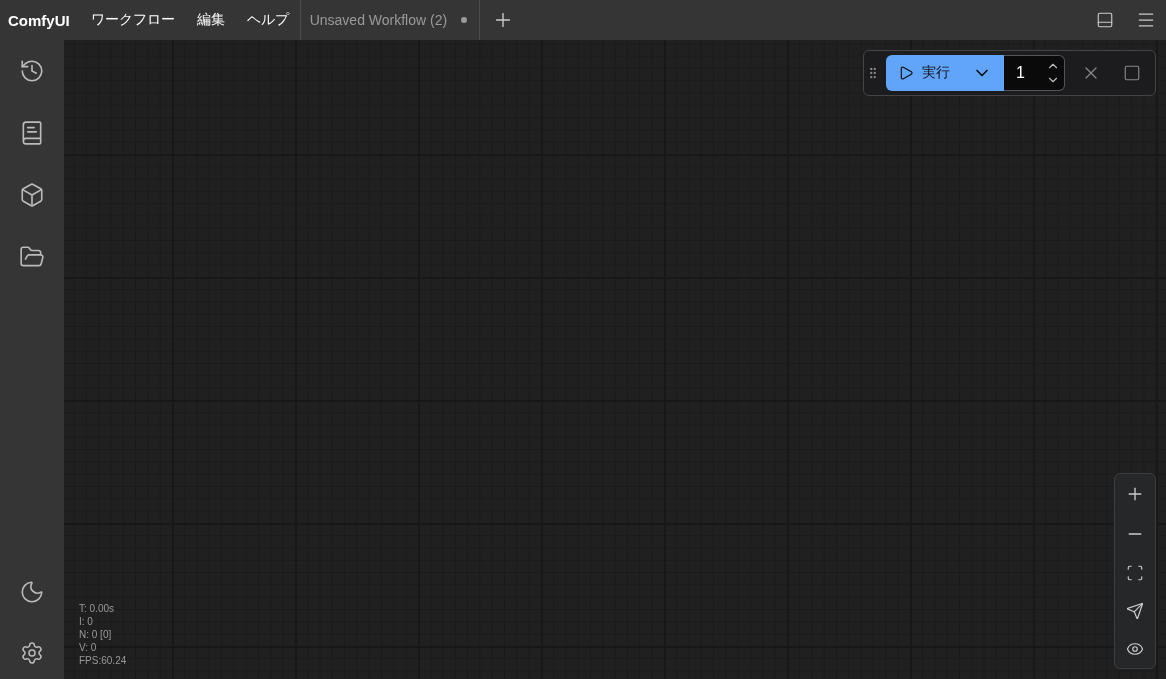 This screenshot has height=679, width=1166. Describe the element at coordinates (378, 20) in the screenshot. I see `tab-title: Unsaved Workflow (2)` at that location.